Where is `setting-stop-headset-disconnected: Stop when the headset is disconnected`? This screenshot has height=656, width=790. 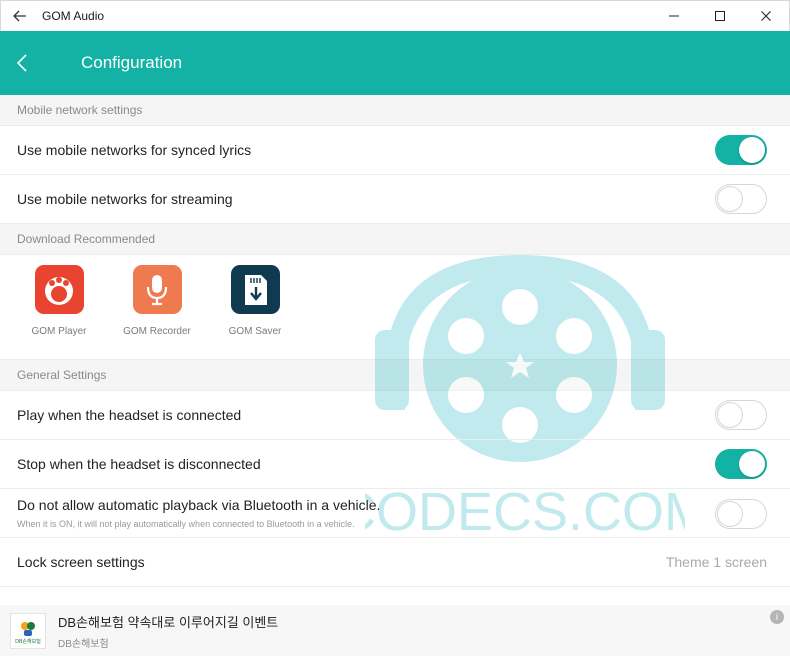
setting-stop-headset-disconnected: Stop when the headset is disconnected is located at coordinates (395, 464).